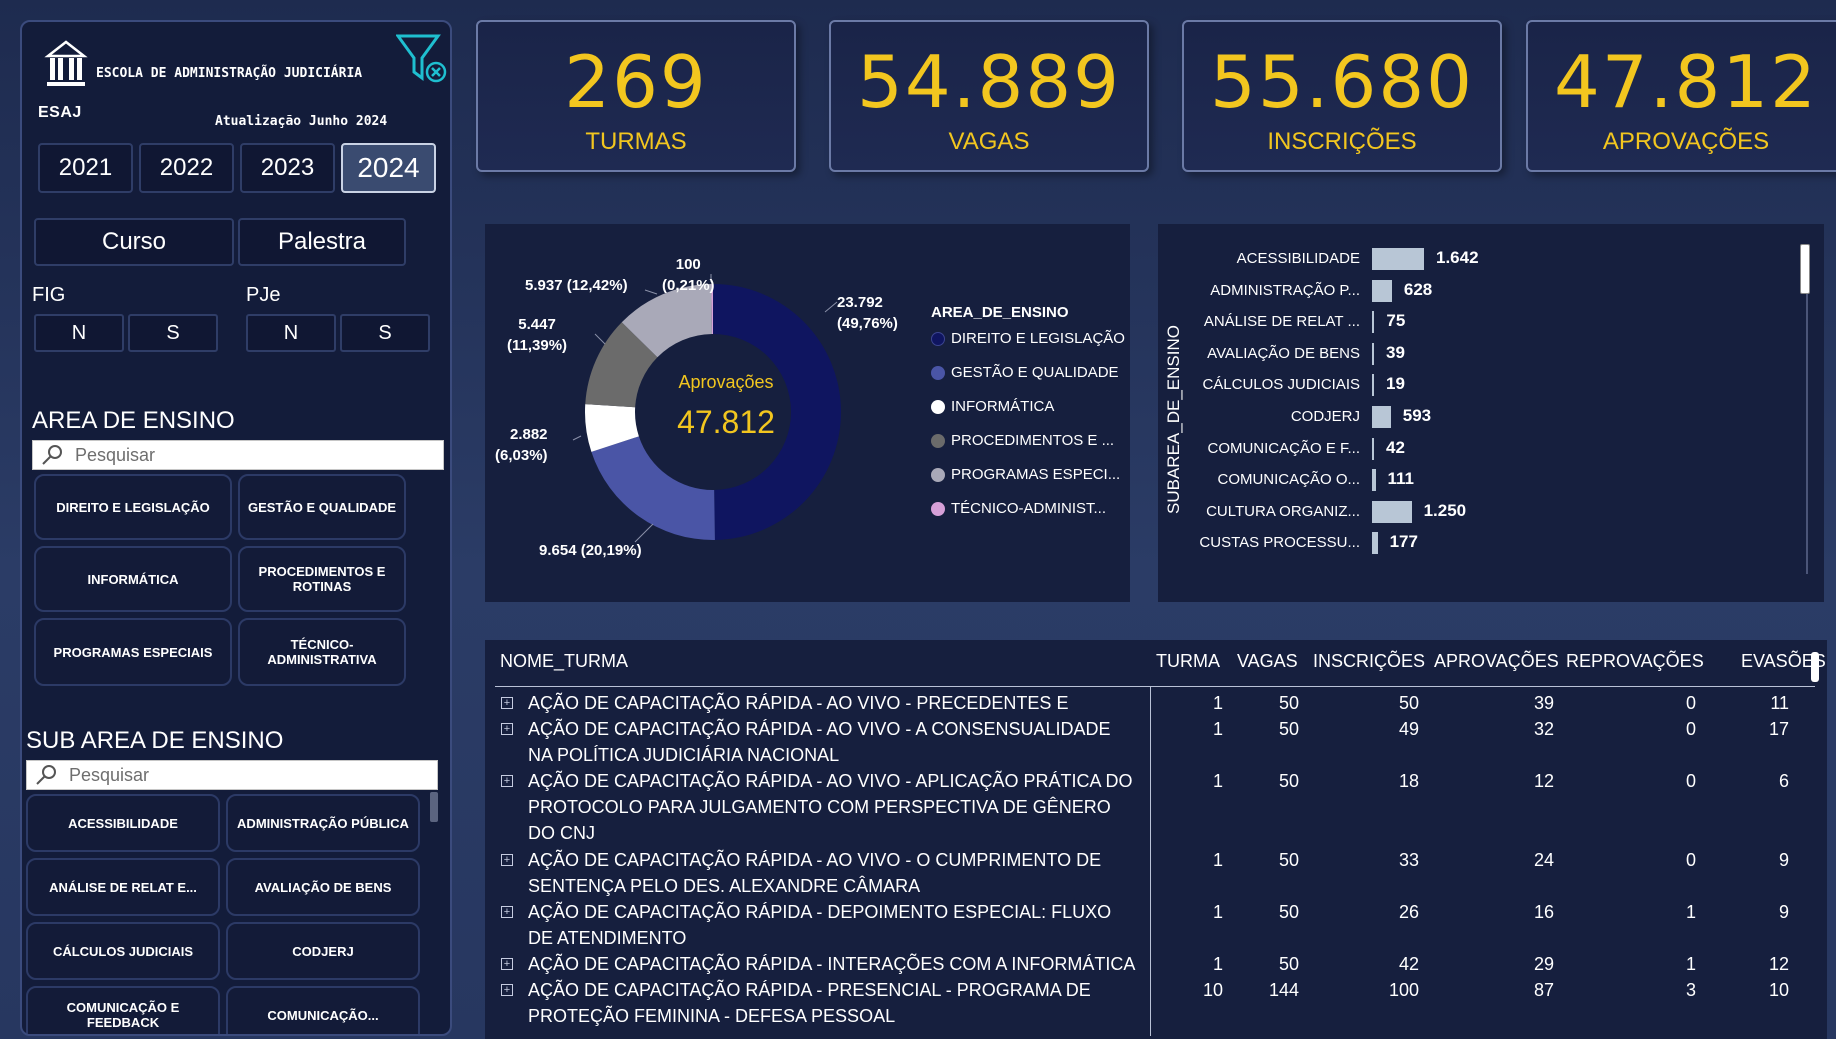  I want to click on subarea-chip-acessibilidade: ACESSIBILIDADE, so click(123, 823).